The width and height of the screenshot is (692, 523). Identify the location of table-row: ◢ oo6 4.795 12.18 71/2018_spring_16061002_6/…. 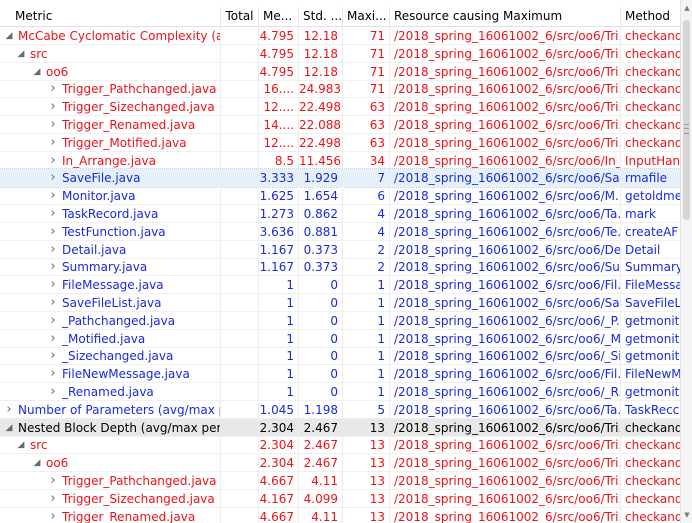
(340, 71).